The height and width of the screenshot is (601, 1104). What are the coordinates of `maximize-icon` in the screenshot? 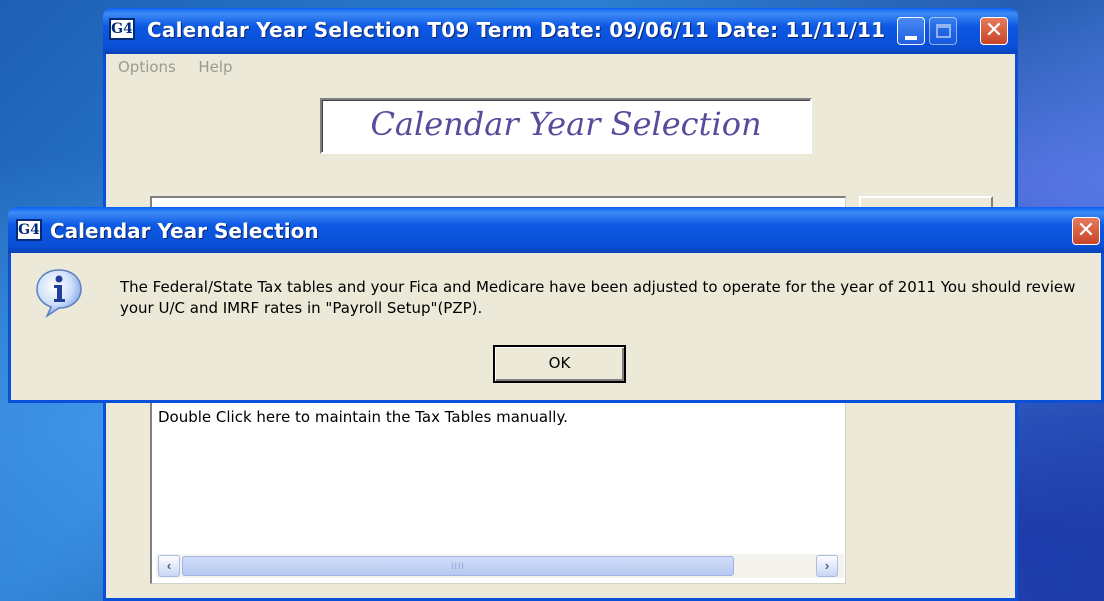 It's located at (943, 31).